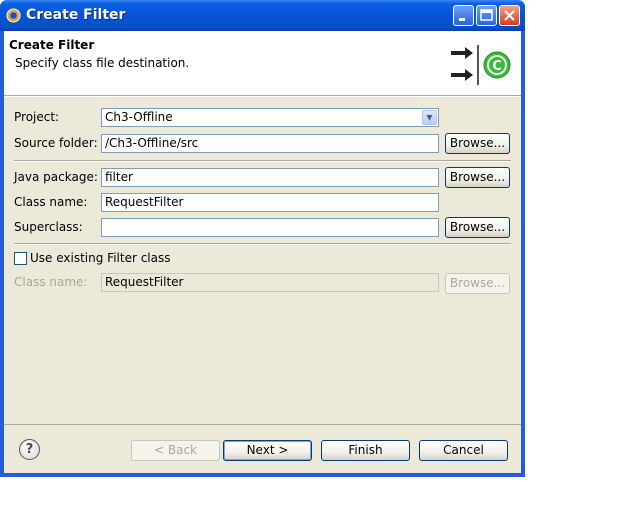 This screenshot has width=640, height=512. Describe the element at coordinates (270, 143) in the screenshot. I see `source-folder-field: /Ch3-Offline/src` at that location.